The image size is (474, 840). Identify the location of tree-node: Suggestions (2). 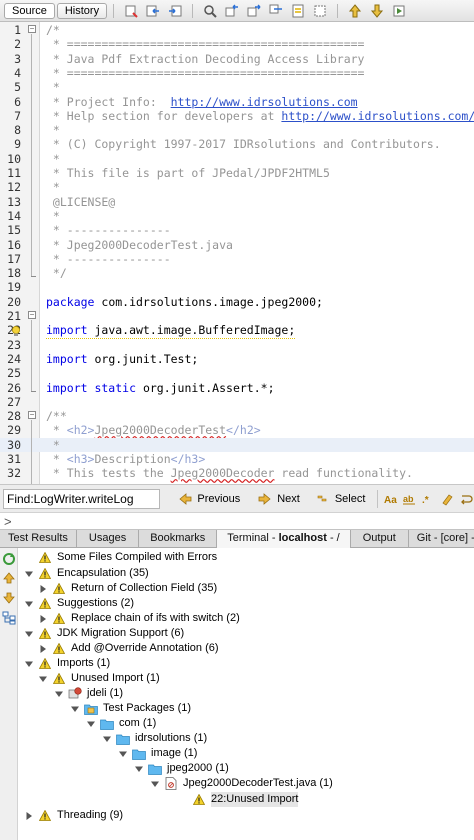
(79, 603).